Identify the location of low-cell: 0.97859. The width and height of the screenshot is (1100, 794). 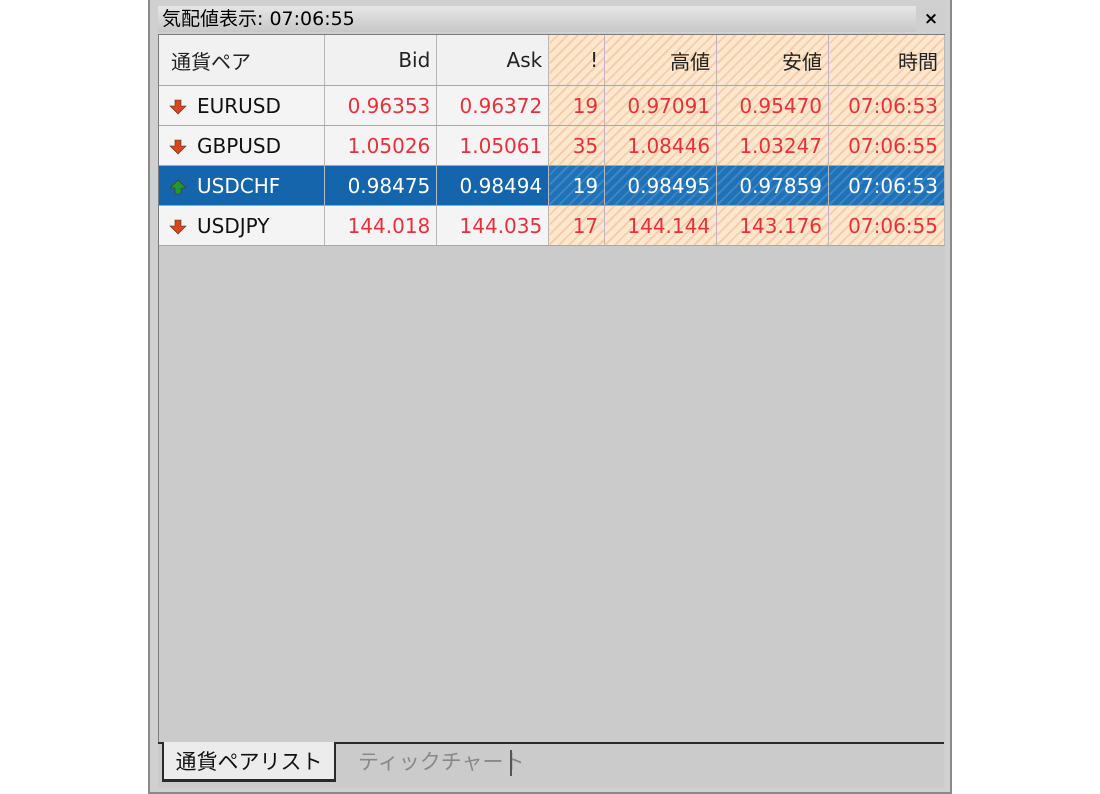
(773, 185).